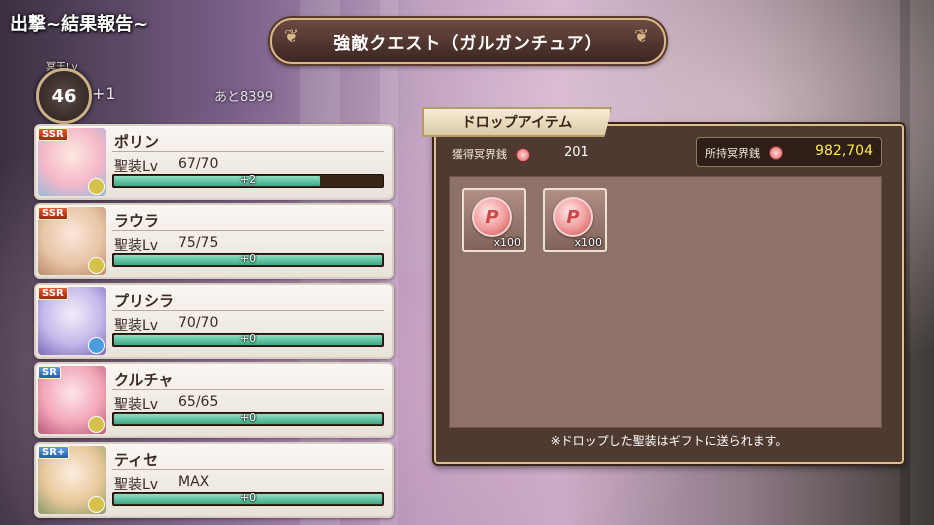 The width and height of the screenshot is (934, 525). I want to click on owned-currency-label: 所持冥界銭, so click(732, 153).